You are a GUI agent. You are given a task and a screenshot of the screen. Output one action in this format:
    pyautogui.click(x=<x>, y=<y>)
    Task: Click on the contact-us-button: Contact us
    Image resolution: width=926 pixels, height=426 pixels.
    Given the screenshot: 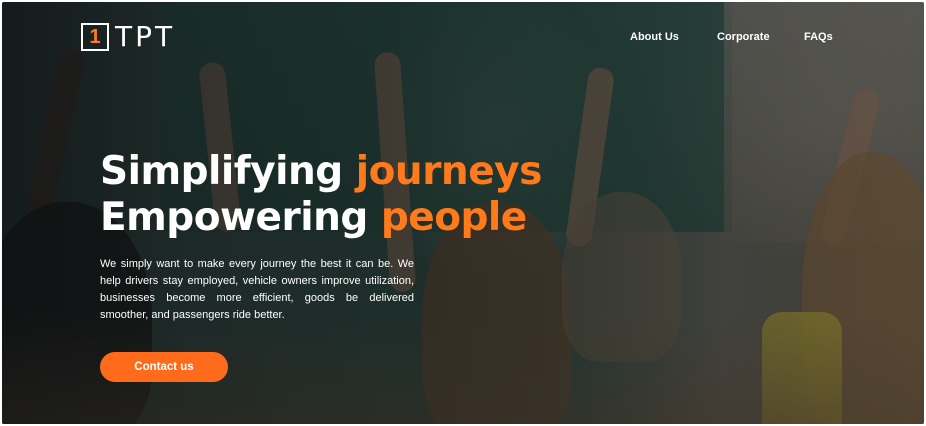 What is the action you would take?
    pyautogui.click(x=164, y=367)
    